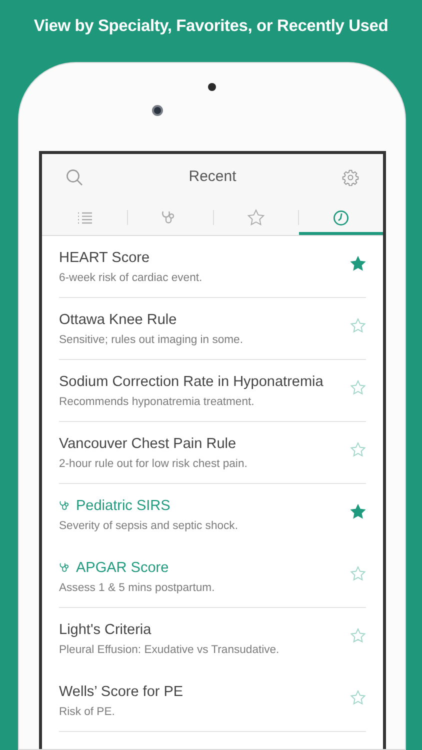 The width and height of the screenshot is (422, 750). What do you see at coordinates (212, 577) in the screenshot?
I see `list-item: APGAR Score Assess 1 & 5 mins postpartum.` at bounding box center [212, 577].